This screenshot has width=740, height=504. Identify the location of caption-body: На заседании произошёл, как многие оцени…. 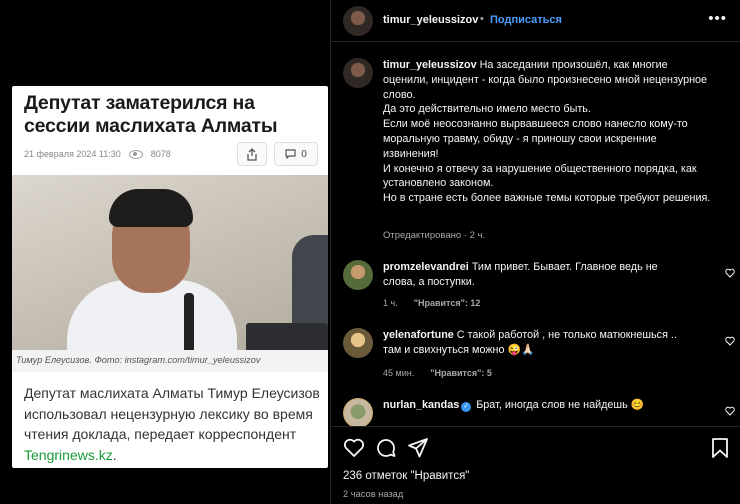
(547, 132).